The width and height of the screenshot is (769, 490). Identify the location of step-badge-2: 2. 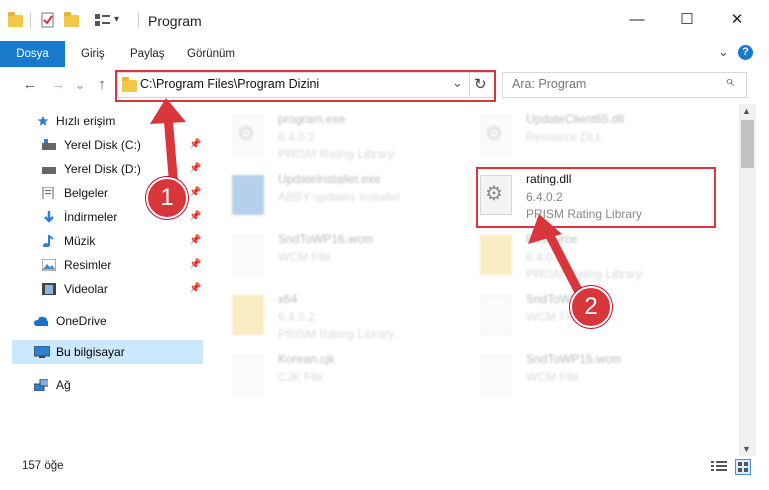
(591, 307).